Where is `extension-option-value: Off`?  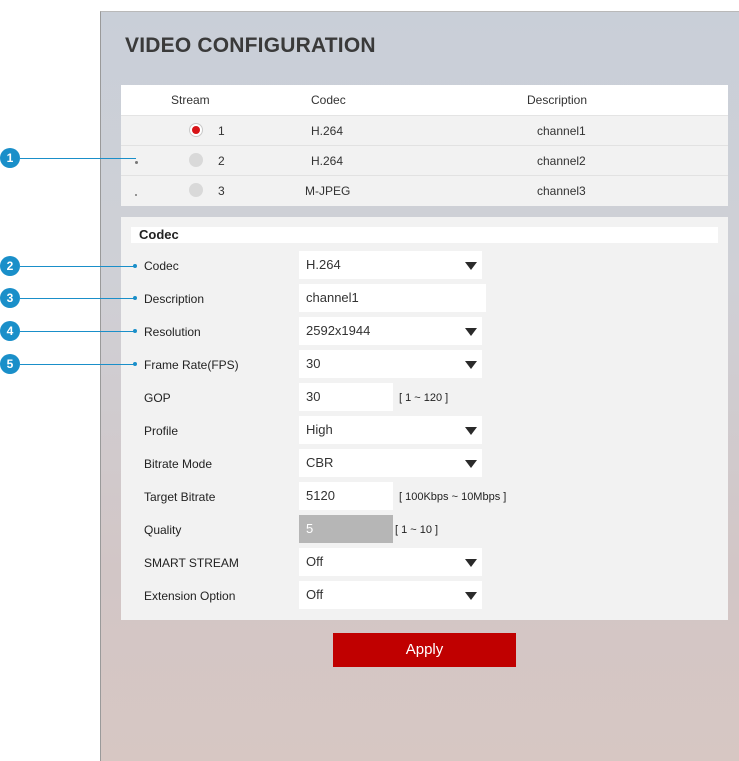 extension-option-value: Off is located at coordinates (315, 594).